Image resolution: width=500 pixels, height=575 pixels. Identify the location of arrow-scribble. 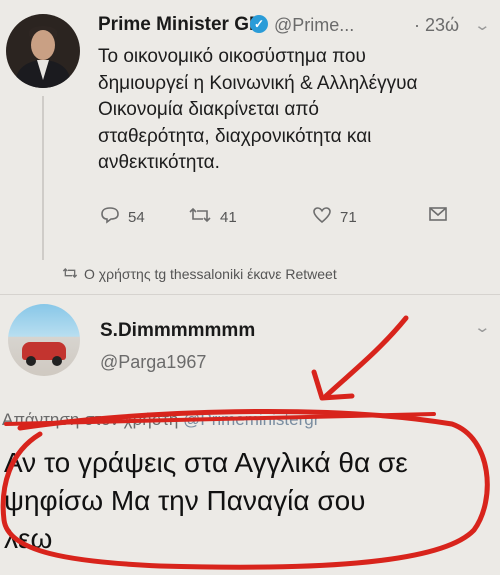
(366, 357).